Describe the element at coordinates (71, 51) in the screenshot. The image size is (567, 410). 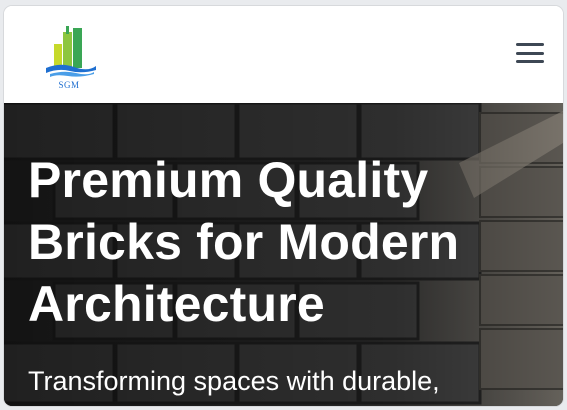
I see `building-logo-icon` at that location.